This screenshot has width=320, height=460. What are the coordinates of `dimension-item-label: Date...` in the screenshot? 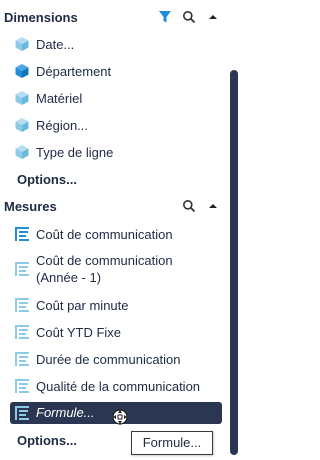 It's located at (55, 44).